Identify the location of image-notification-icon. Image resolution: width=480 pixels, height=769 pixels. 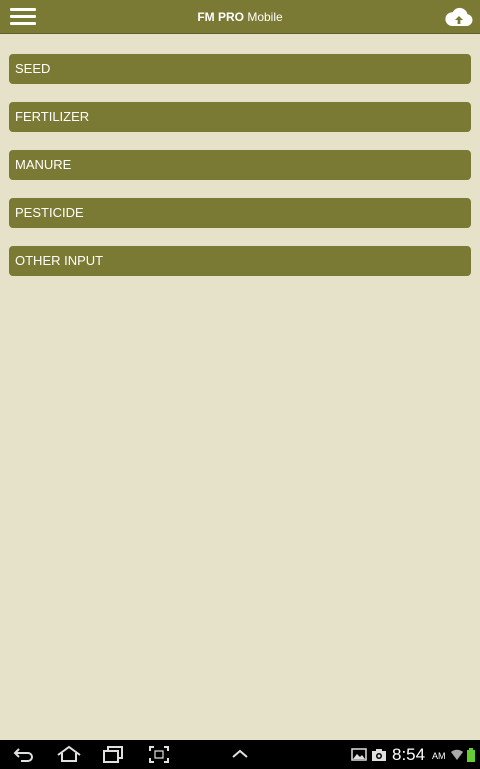
(359, 754).